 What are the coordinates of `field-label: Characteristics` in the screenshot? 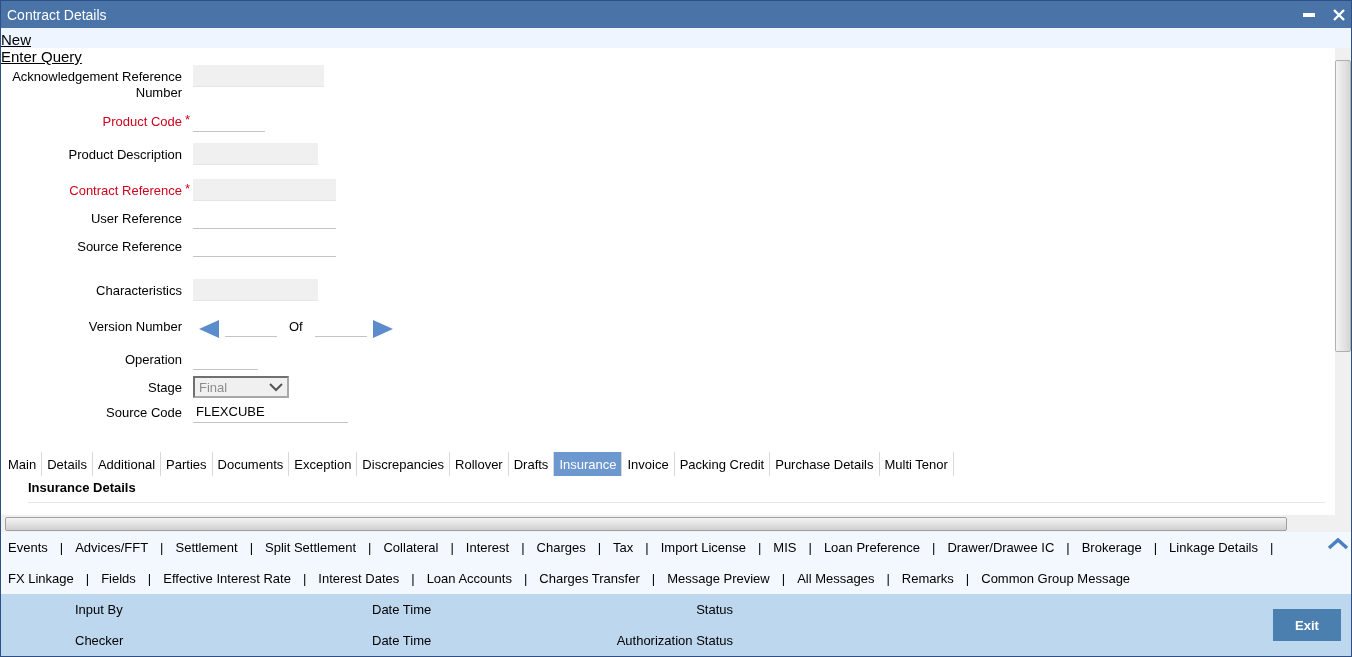 It's located at (138, 291).